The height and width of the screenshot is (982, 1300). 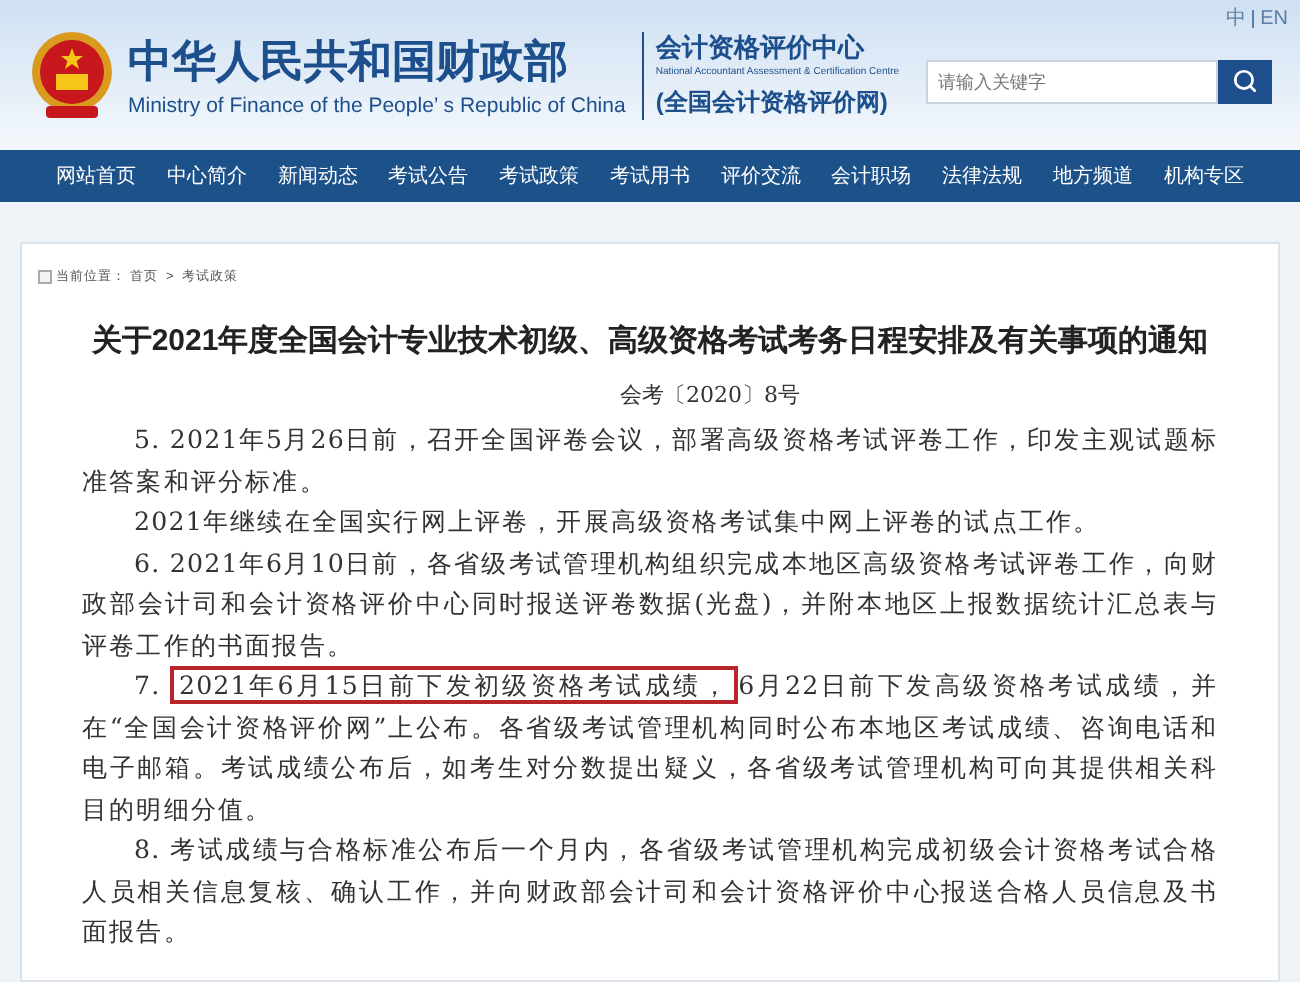 What do you see at coordinates (650, 461) in the screenshot?
I see `article-paragraph: 5. 2021年5月26日前，召开全国评卷会议，部署高级资格考试评卷工作，印发主观试题标准答案和评分标准。` at bounding box center [650, 461].